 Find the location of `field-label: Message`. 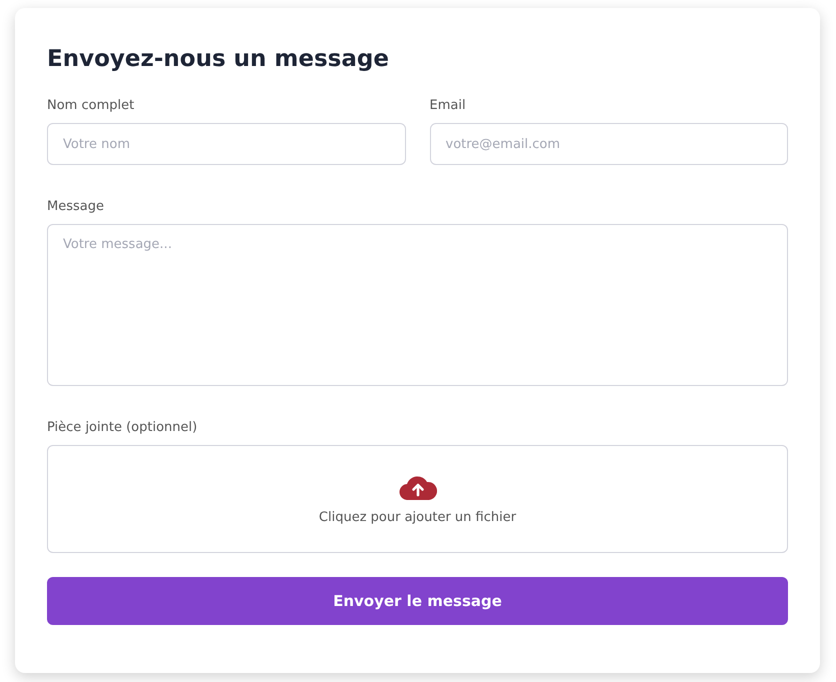

field-label: Message is located at coordinates (76, 206).